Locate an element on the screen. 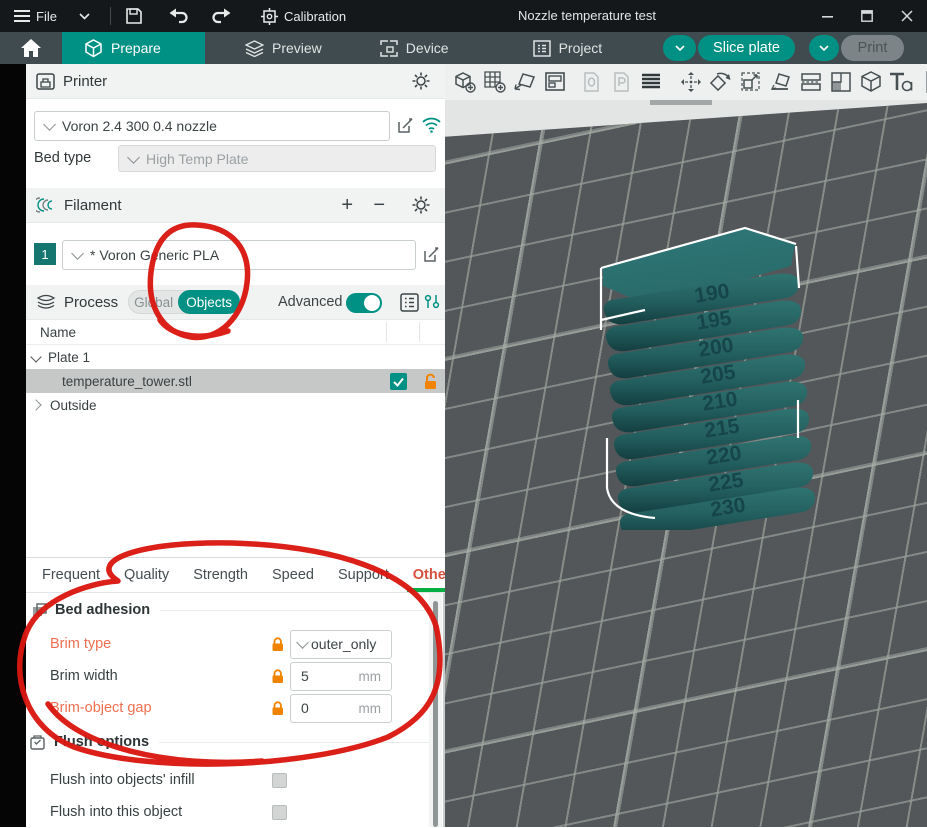 Image resolution: width=927 pixels, height=828 pixels. save-button is located at coordinates (134, 16).